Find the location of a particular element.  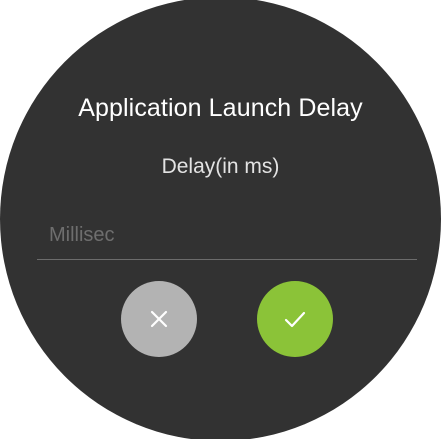

millisec-input is located at coordinates (227, 235).